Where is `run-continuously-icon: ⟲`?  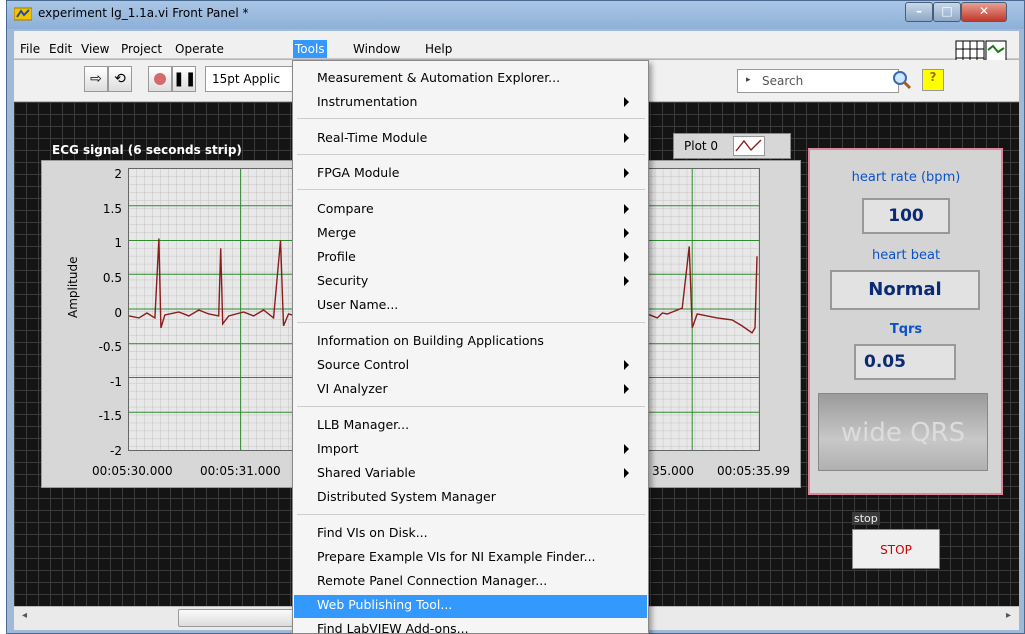
run-continuously-icon: ⟲ is located at coordinates (120, 79).